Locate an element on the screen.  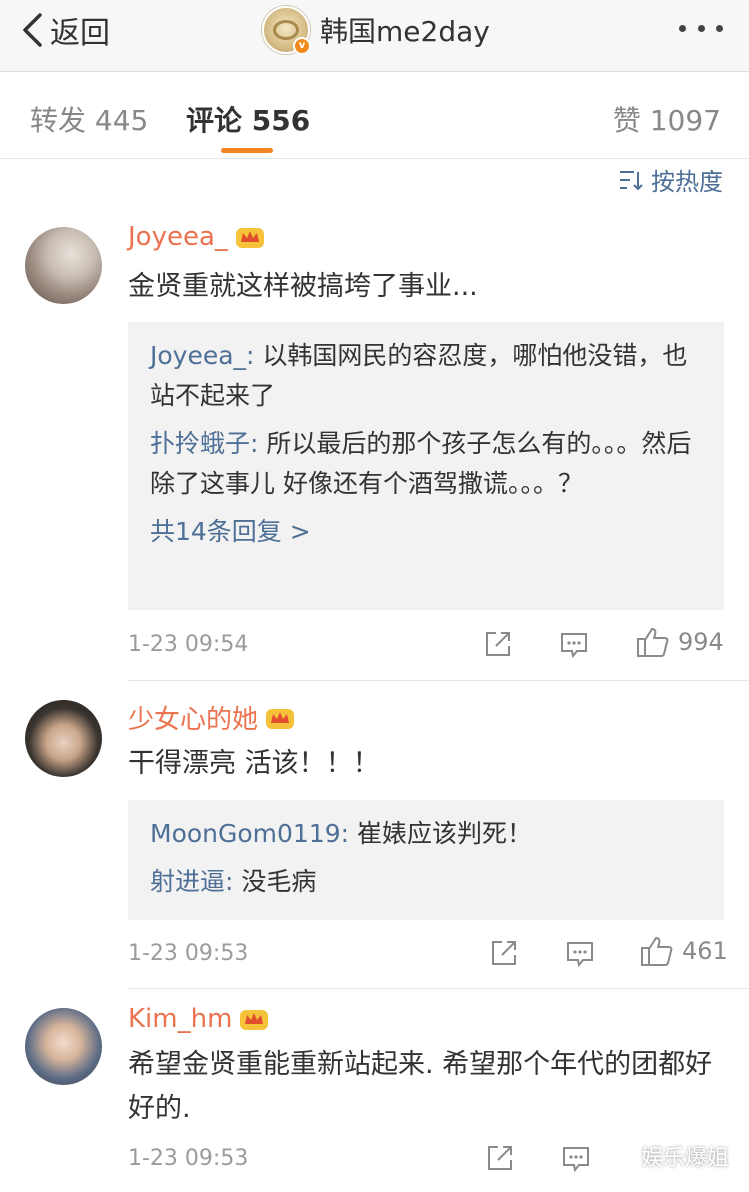
active-tab-indicator is located at coordinates (247, 150).